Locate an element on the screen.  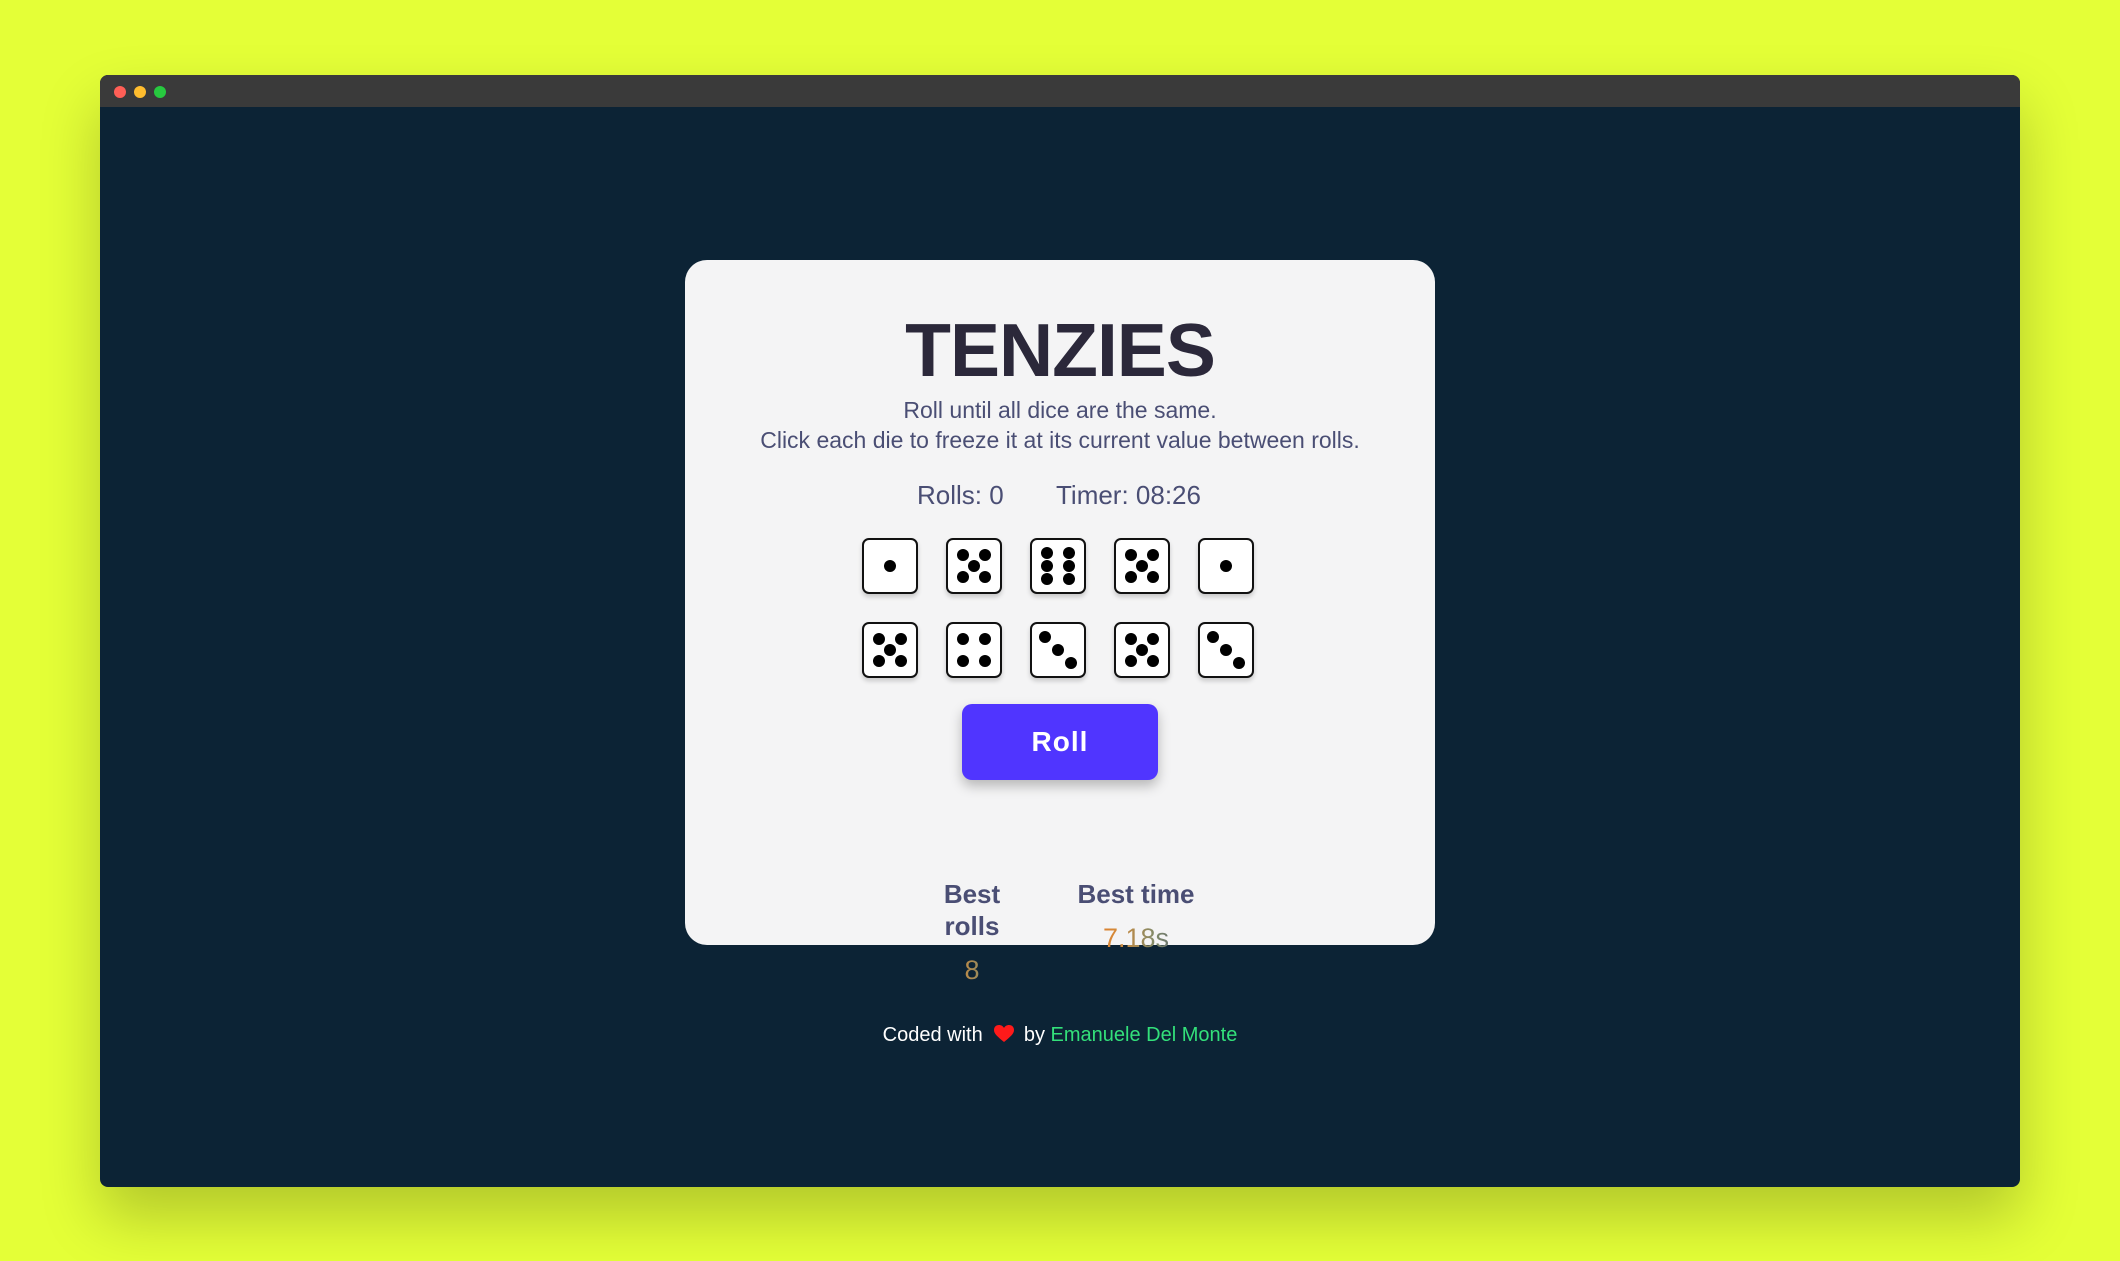
timer-display: Timer: 08:26 is located at coordinates (1128, 495).